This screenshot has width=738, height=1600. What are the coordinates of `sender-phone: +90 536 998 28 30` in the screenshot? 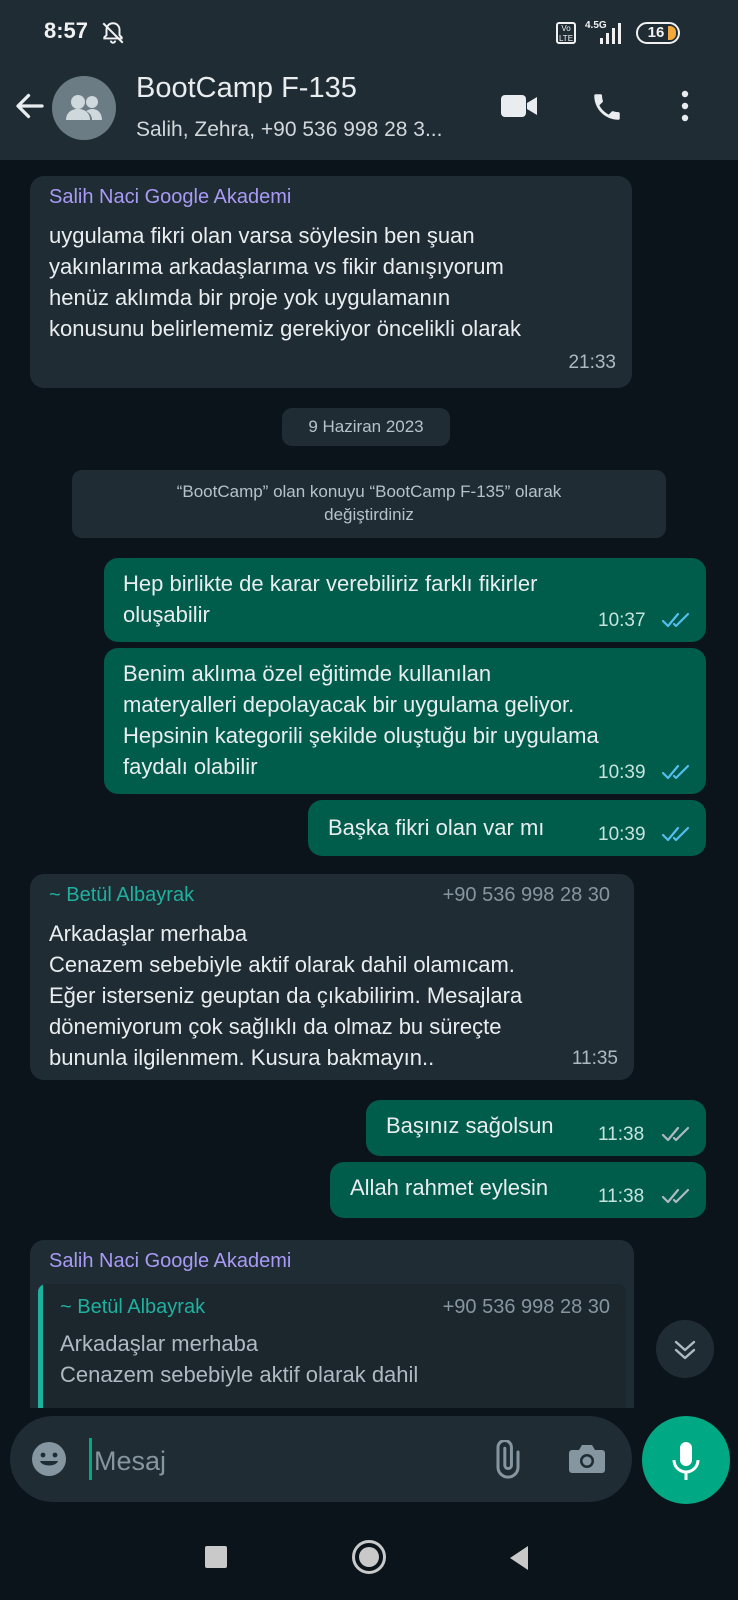 It's located at (526, 895).